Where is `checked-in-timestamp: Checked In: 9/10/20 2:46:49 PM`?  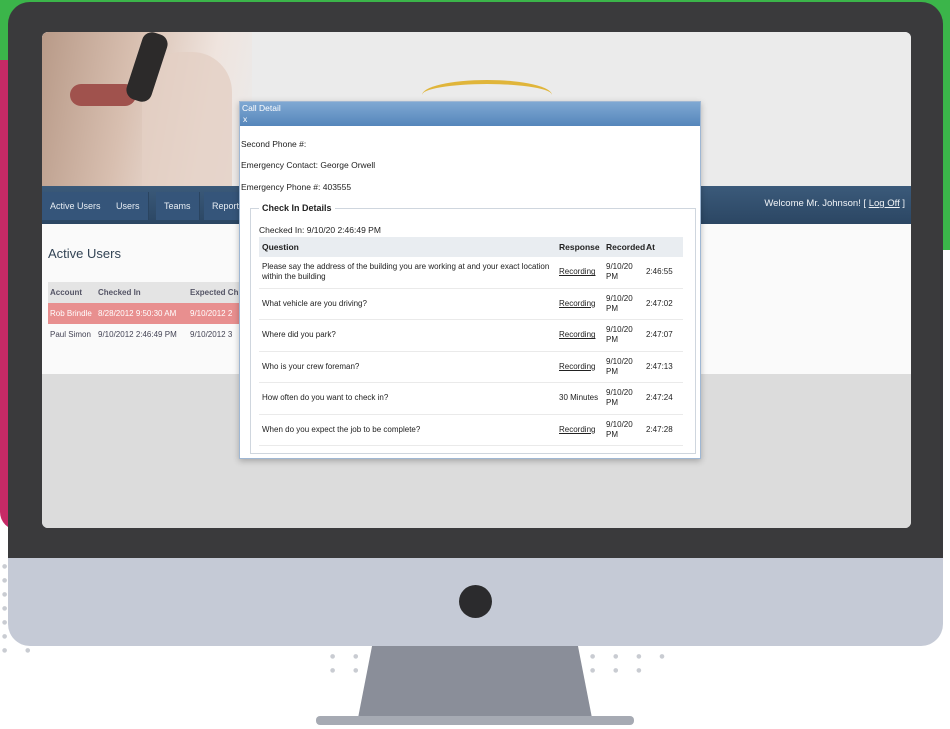 checked-in-timestamp: Checked In: 9/10/20 2:46:49 PM is located at coordinates (320, 230).